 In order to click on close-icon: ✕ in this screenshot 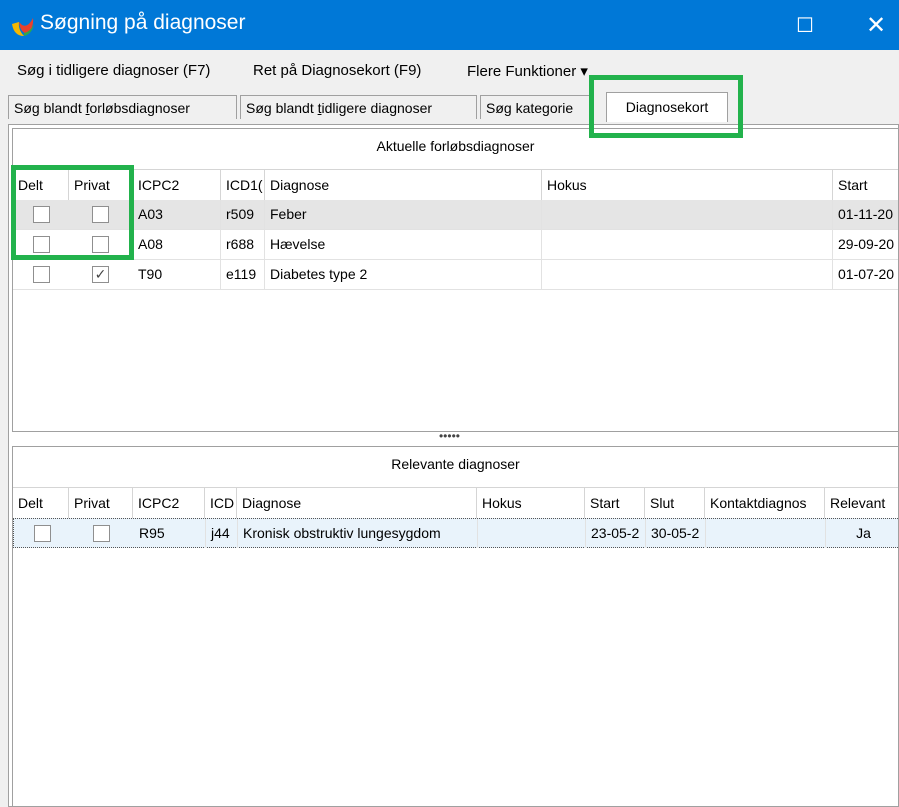, I will do `click(876, 25)`.